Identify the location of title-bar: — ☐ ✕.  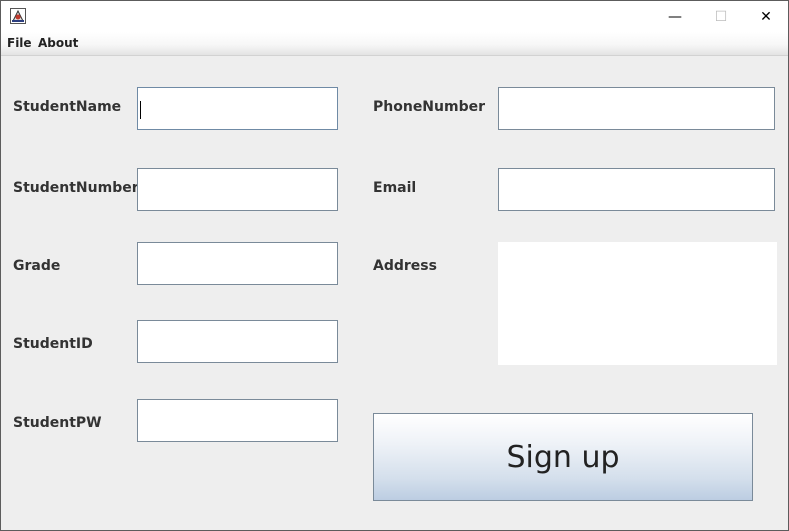
(394, 16).